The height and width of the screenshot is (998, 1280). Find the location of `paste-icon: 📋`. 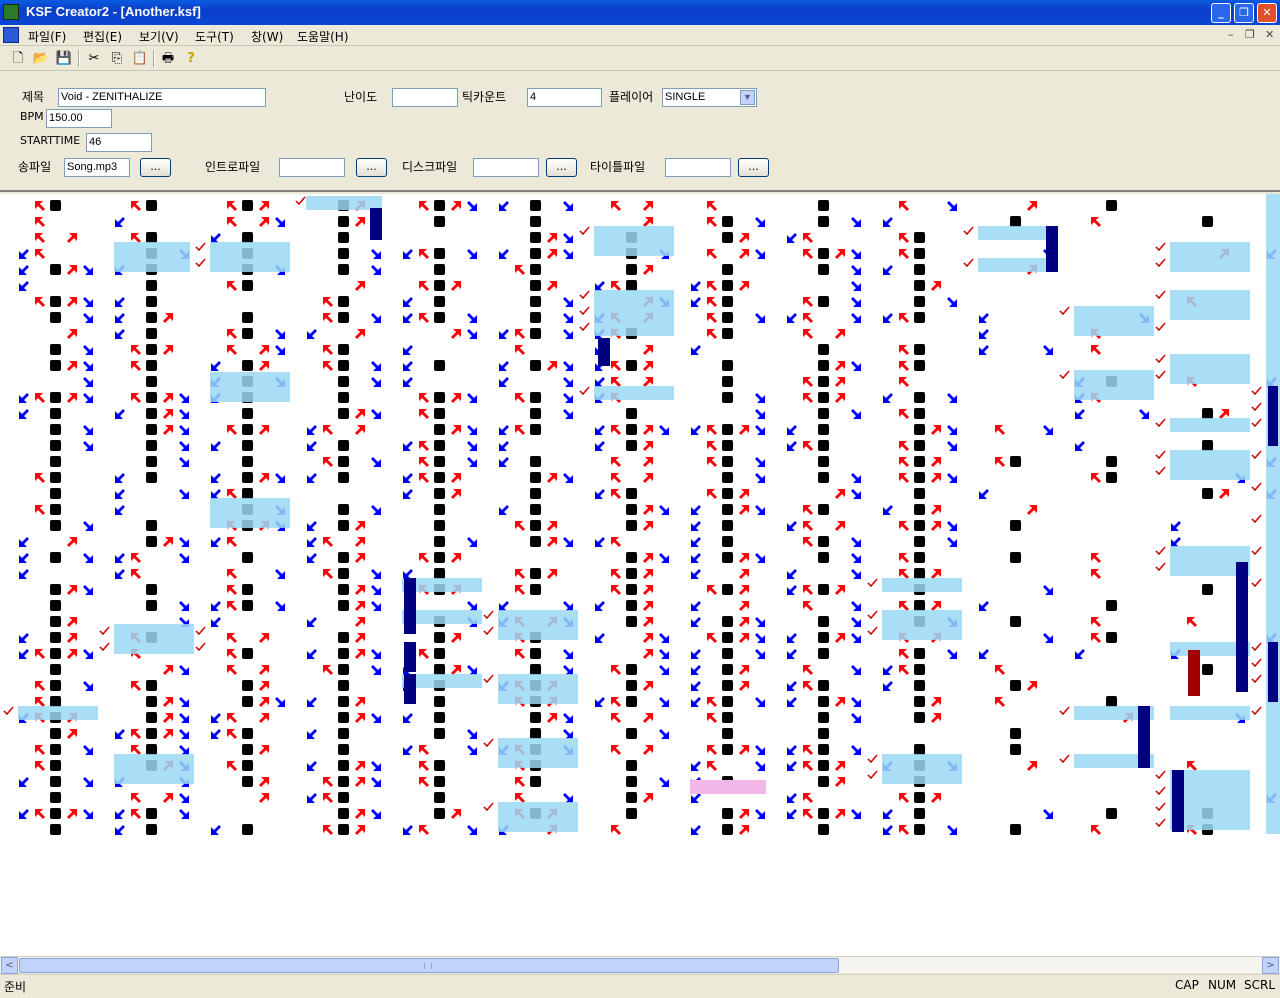

paste-icon: 📋 is located at coordinates (140, 58).